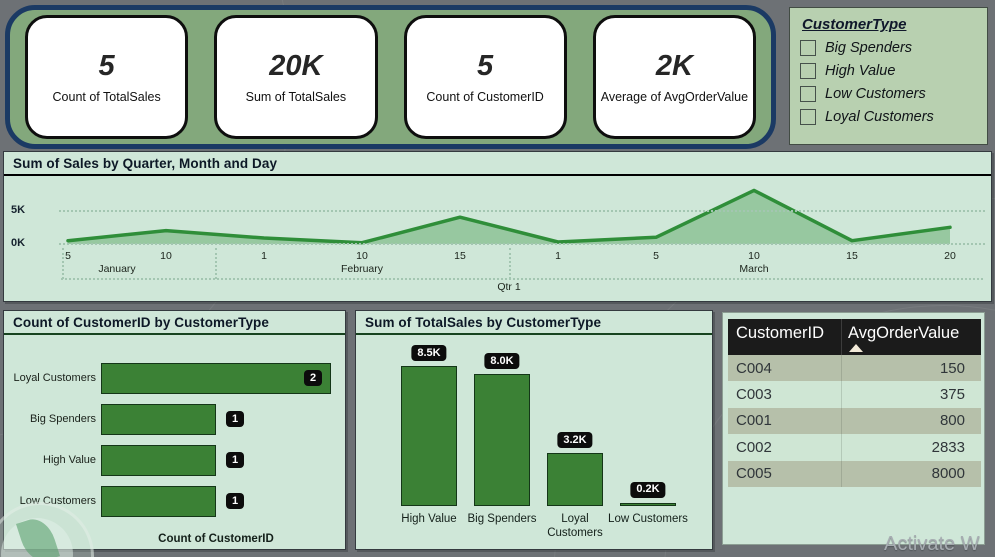 The image size is (995, 557). What do you see at coordinates (784, 337) in the screenshot?
I see `column-header-customerid: CustomerID` at bounding box center [784, 337].